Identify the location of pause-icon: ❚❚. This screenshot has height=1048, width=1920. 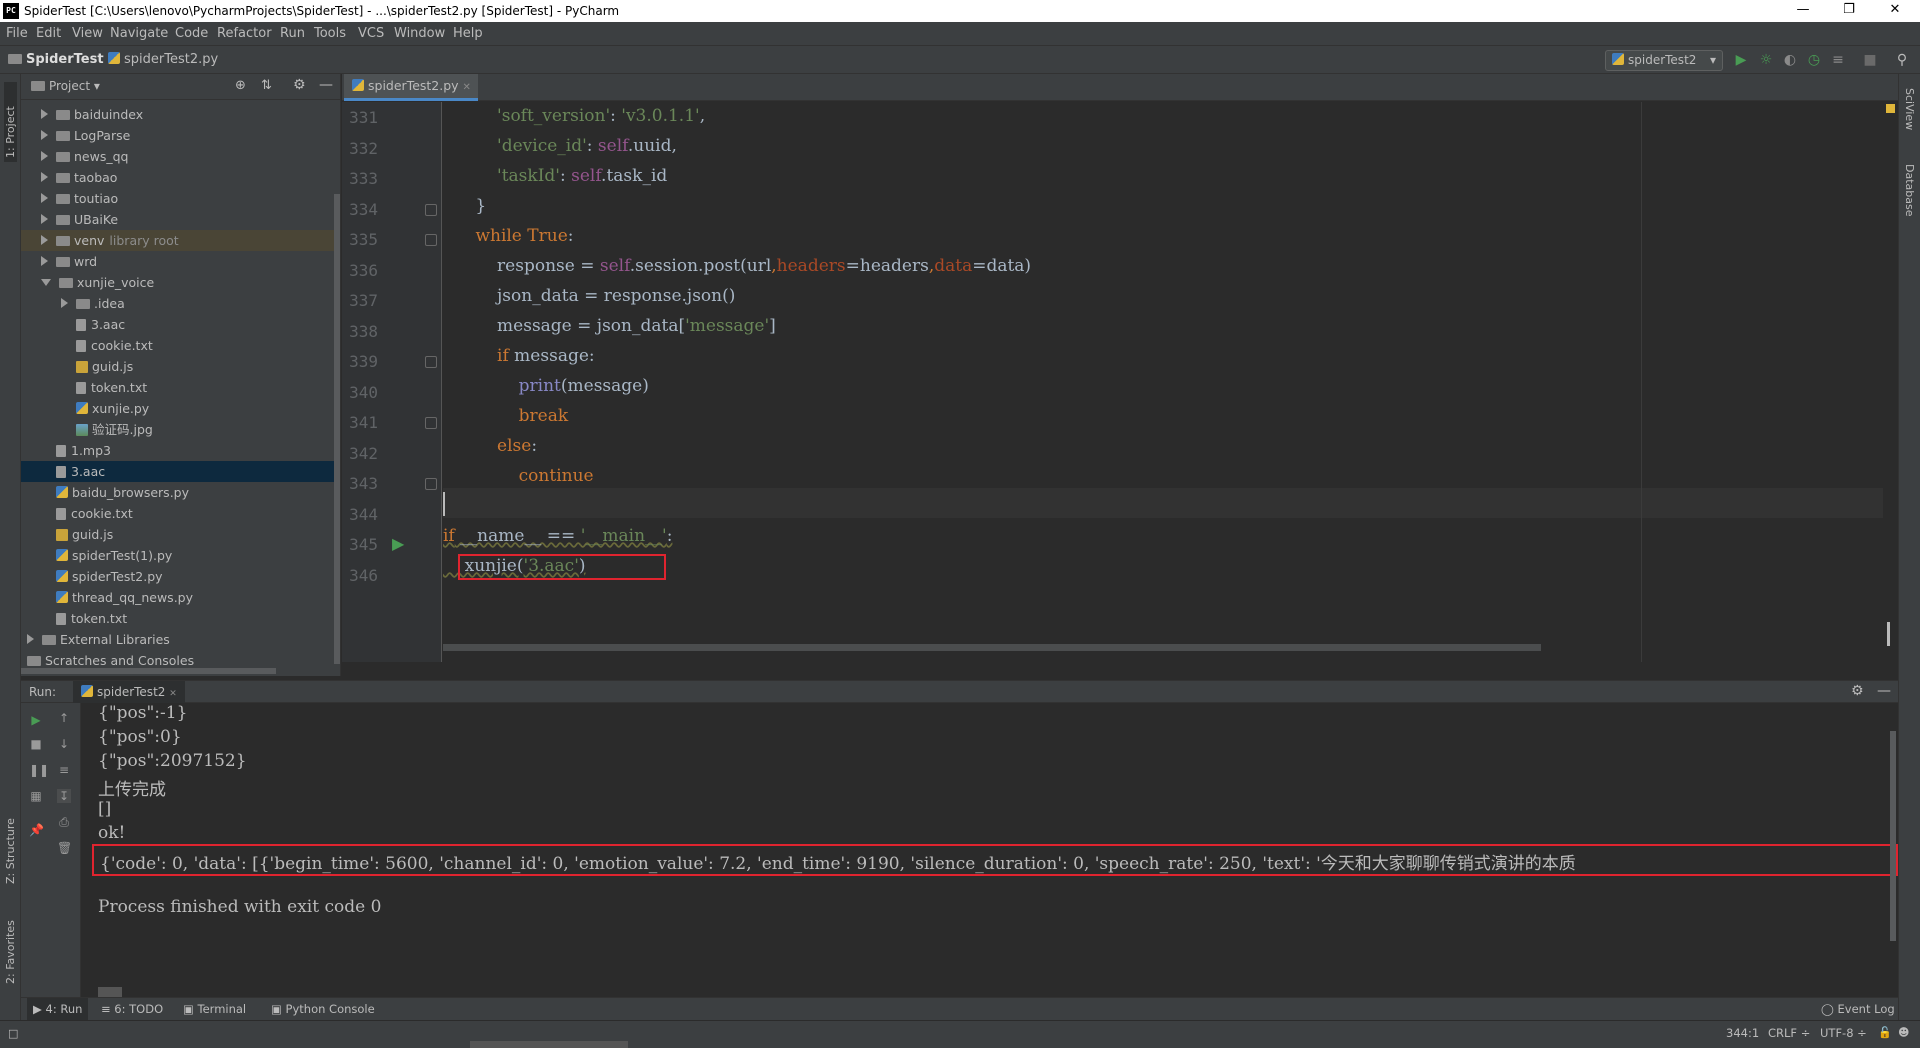
(39, 770).